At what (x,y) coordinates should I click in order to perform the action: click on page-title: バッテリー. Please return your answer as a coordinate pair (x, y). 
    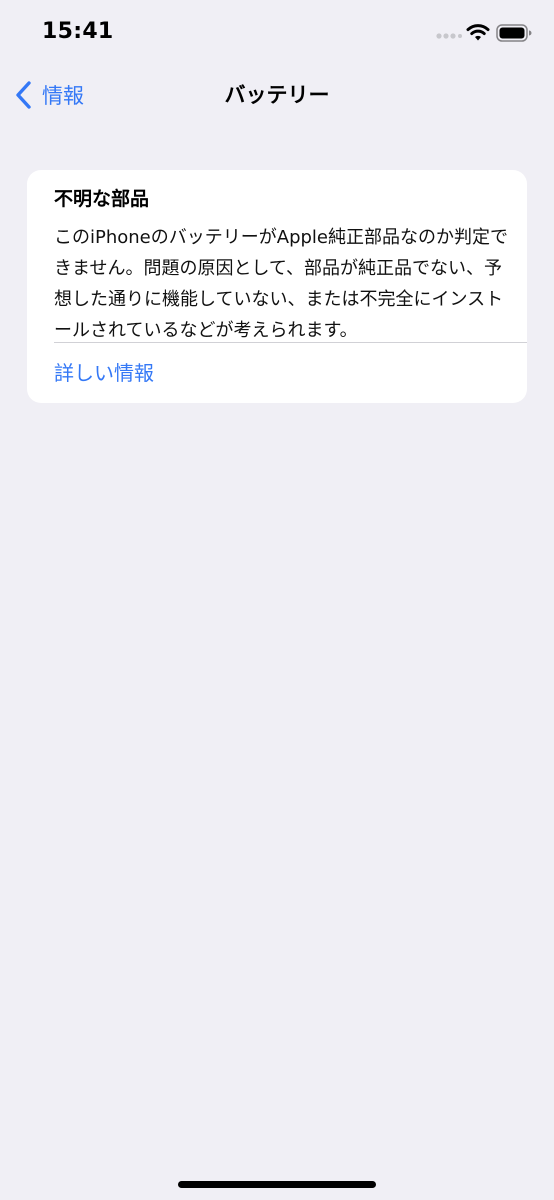
    Looking at the image, I should click on (277, 95).